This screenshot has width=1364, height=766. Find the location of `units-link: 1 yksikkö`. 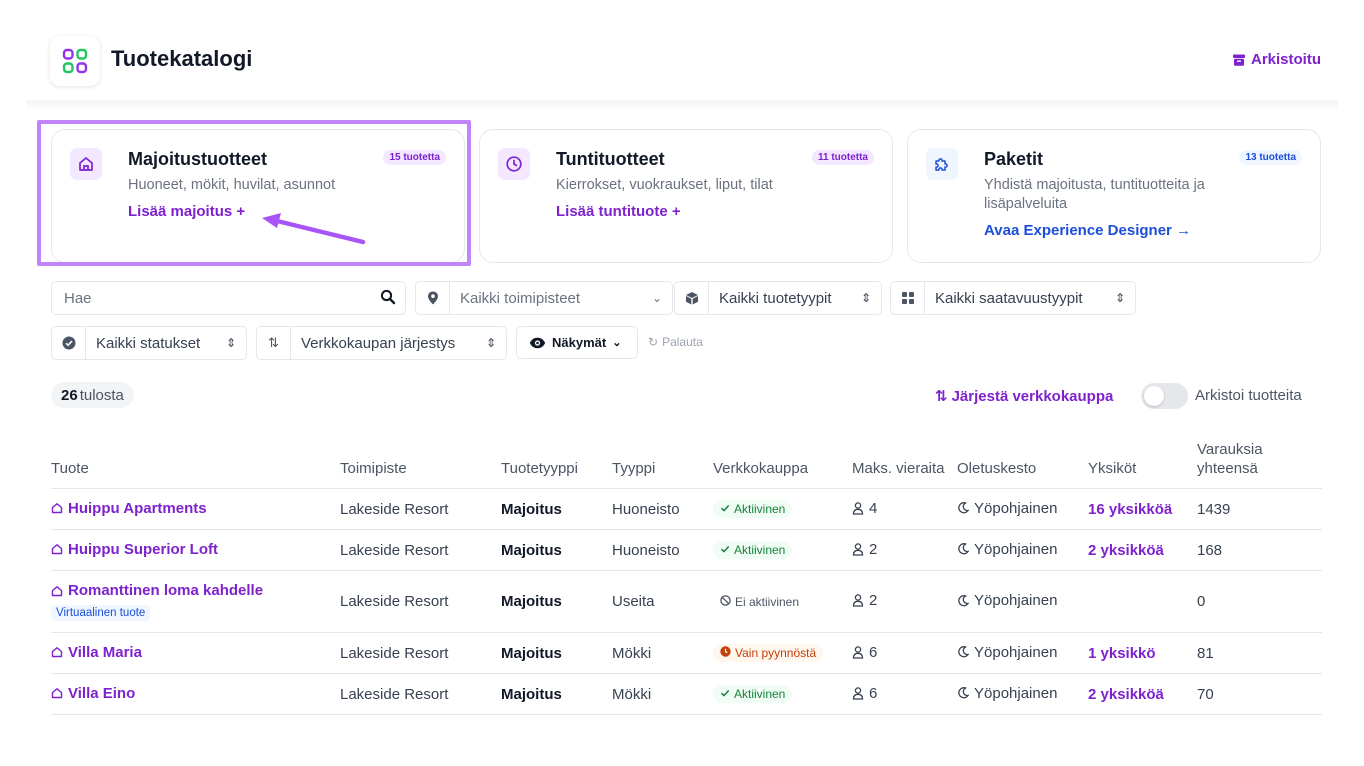

units-link: 1 yksikkö is located at coordinates (1122, 653).